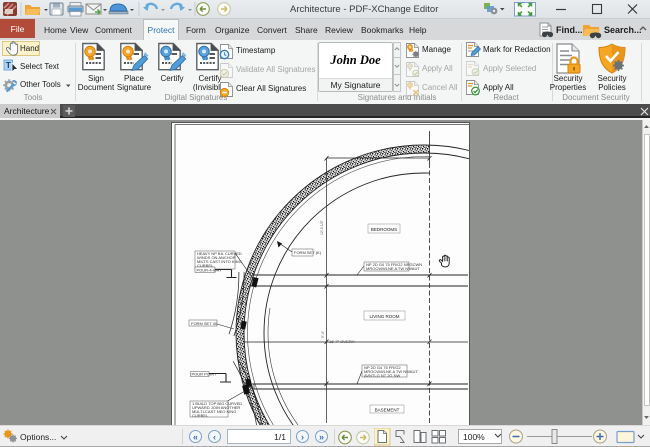 The width and height of the screenshot is (650, 447). What do you see at coordinates (200, 415) in the screenshot?
I see `svg-text: CURBEL` at bounding box center [200, 415].